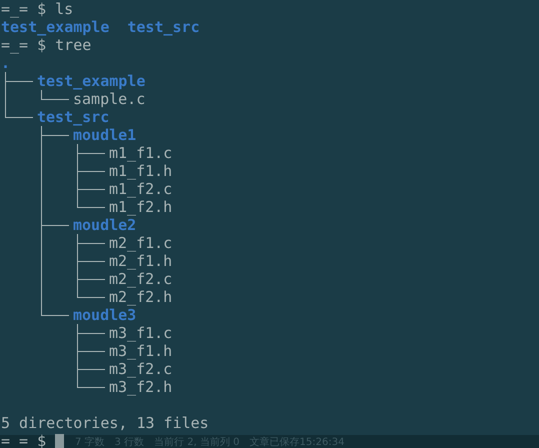 This screenshot has height=448, width=539. I want to click on file-name: m2_f1.c, so click(140, 243).